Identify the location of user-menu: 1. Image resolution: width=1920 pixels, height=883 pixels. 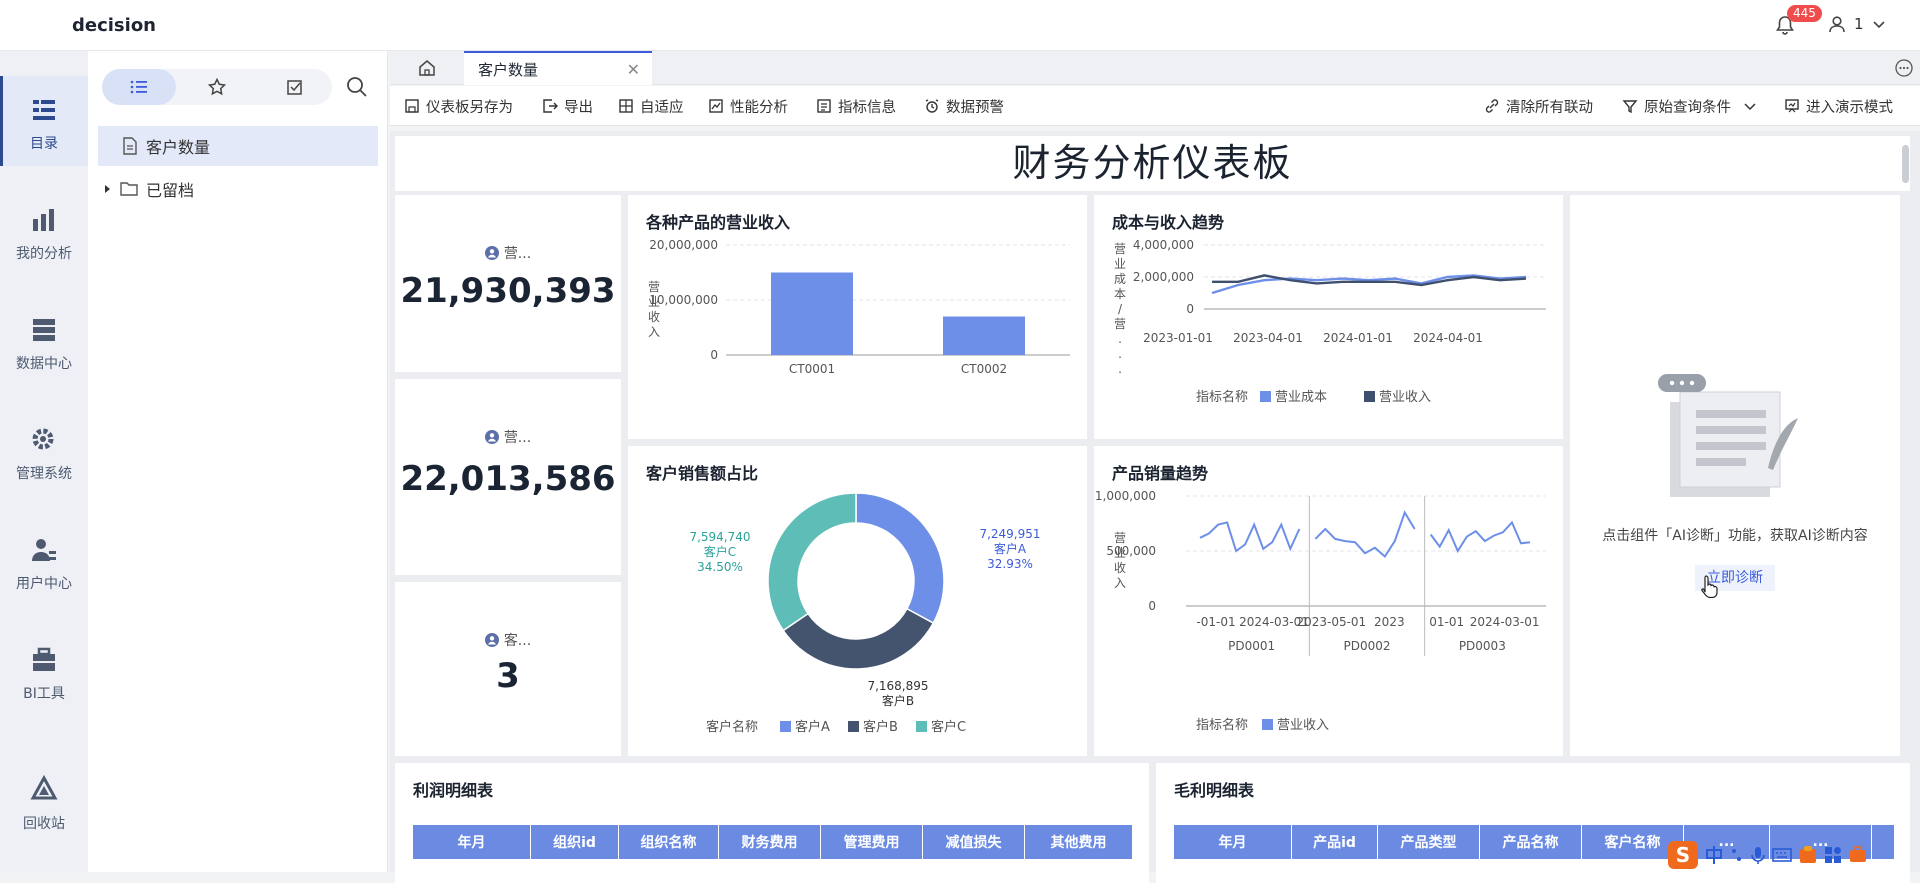
(1857, 24).